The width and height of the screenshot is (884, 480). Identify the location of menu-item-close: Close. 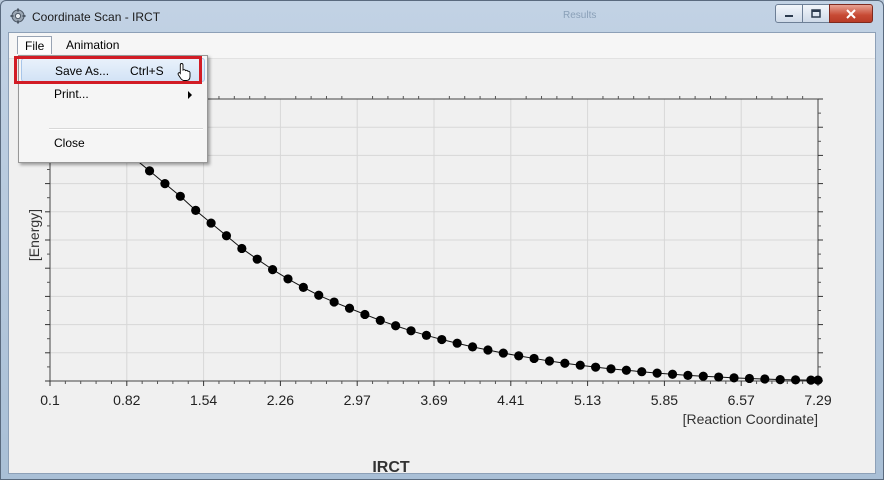
(113, 143).